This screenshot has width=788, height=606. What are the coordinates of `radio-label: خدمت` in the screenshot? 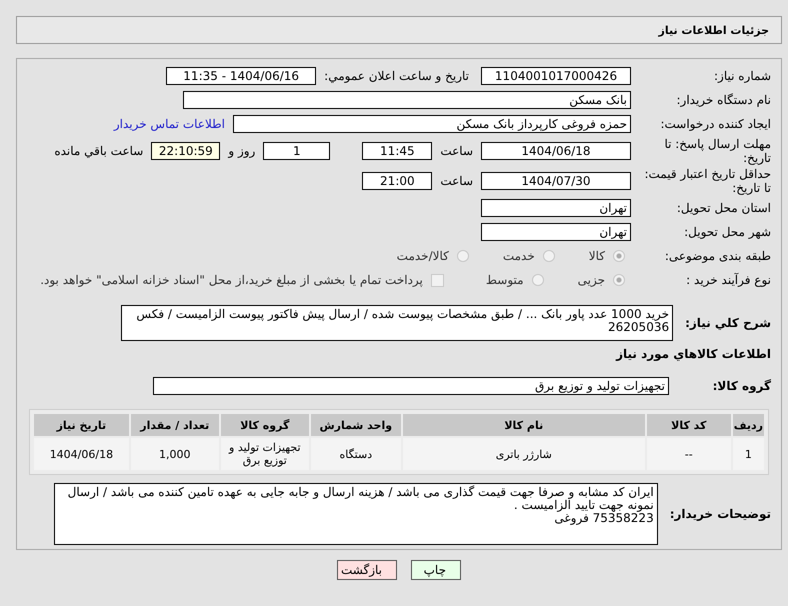 It's located at (518, 256).